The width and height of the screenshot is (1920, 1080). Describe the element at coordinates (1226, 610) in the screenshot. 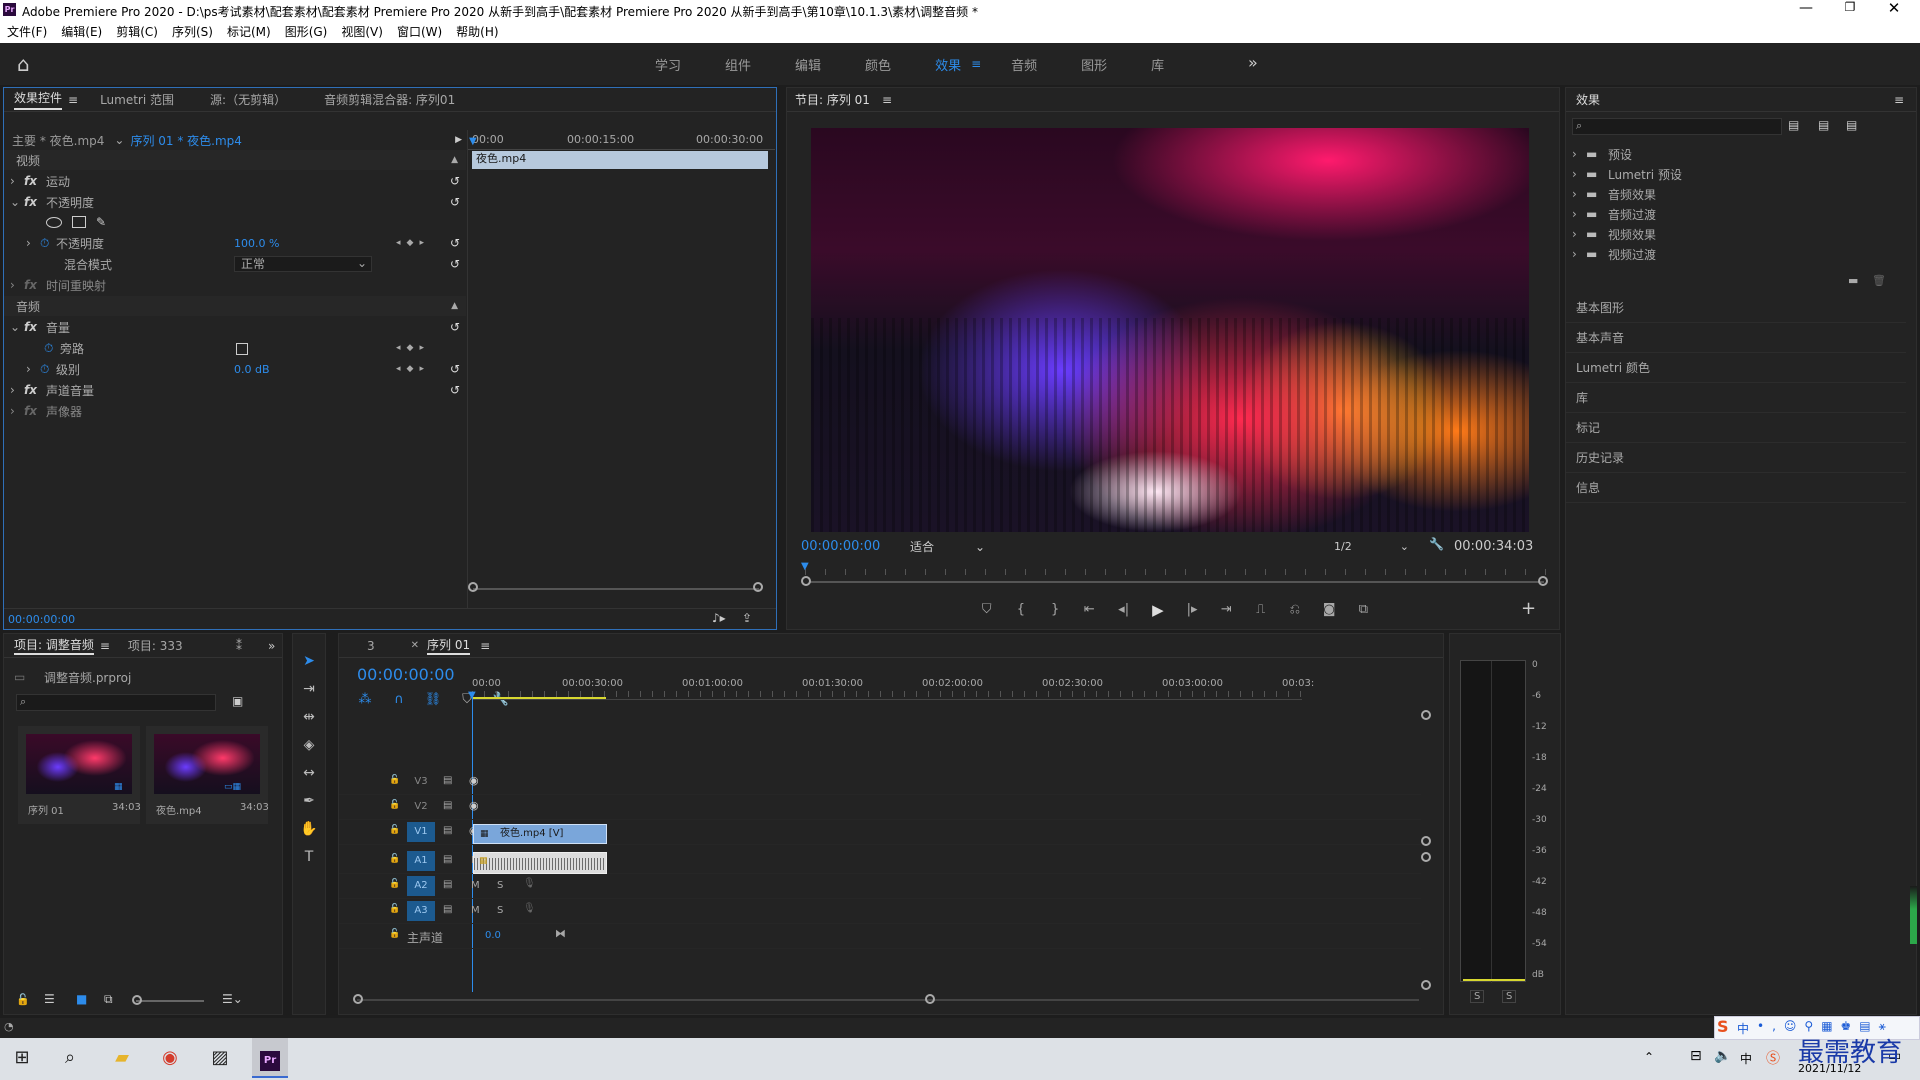

I see `go-to-out-icon: ⇥` at that location.